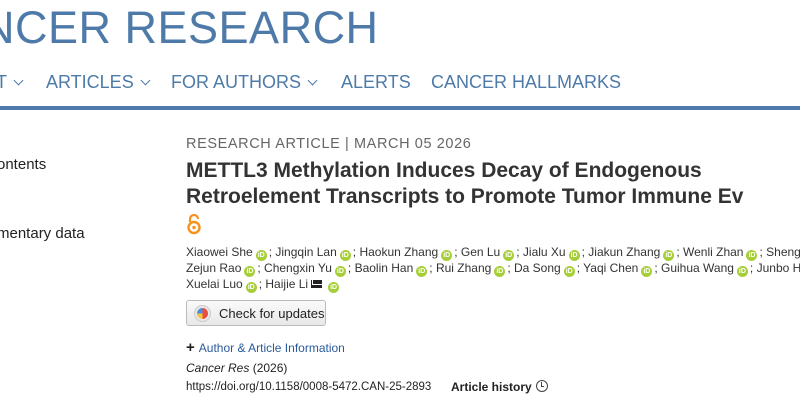 Image resolution: width=800 pixels, height=400 pixels. I want to click on nav-divider, so click(400, 108).